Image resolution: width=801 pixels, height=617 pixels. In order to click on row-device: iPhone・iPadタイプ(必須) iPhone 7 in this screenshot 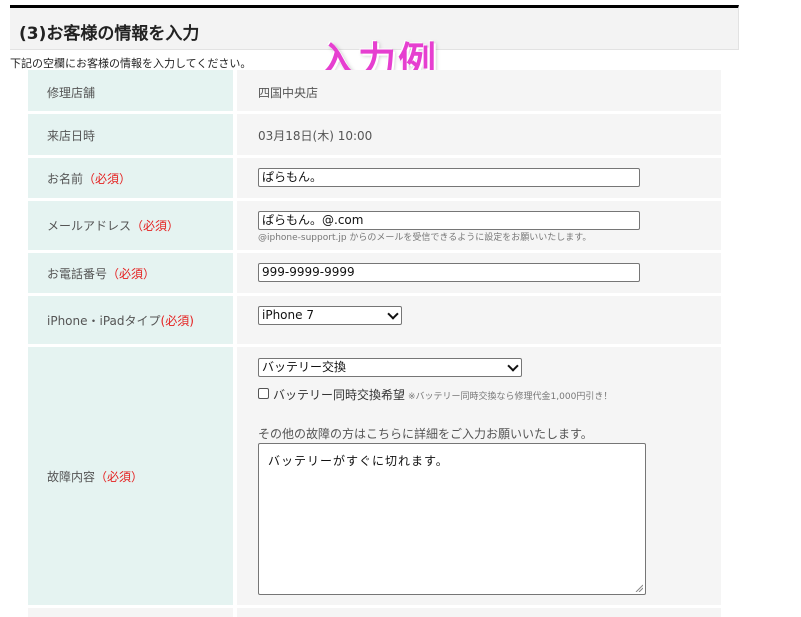, I will do `click(374, 320)`.